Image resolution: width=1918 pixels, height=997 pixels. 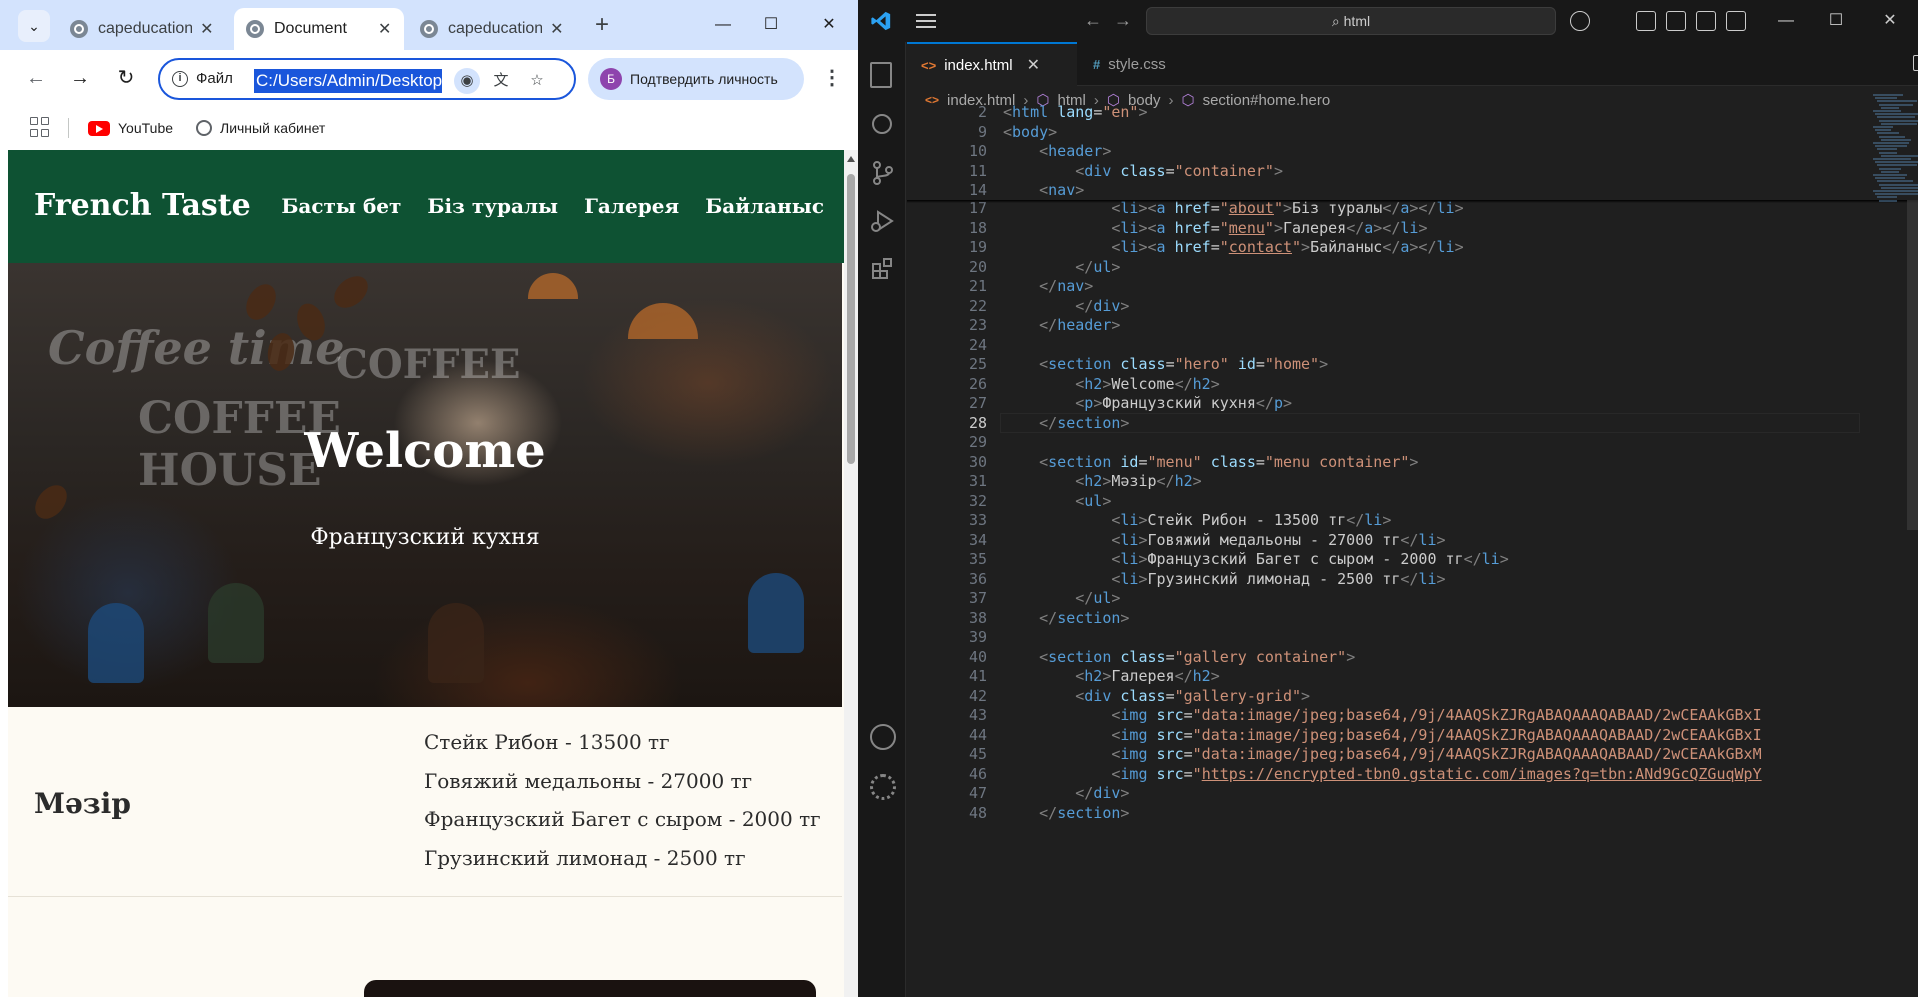 What do you see at coordinates (1387, 696) in the screenshot?
I see `code-line: 42 <div class="gallery-grid">` at bounding box center [1387, 696].